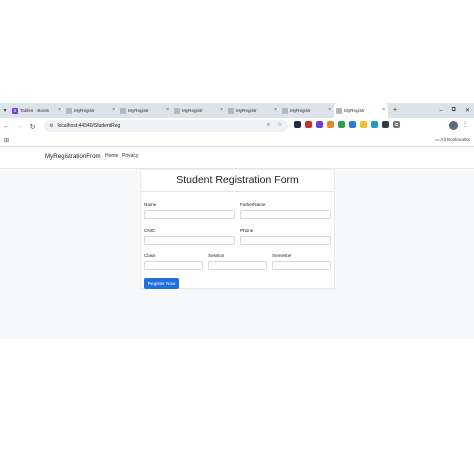 This screenshot has width=474, height=474. What do you see at coordinates (89, 126) in the screenshot?
I see `url-text: localhost:44340/StudentReg` at bounding box center [89, 126].